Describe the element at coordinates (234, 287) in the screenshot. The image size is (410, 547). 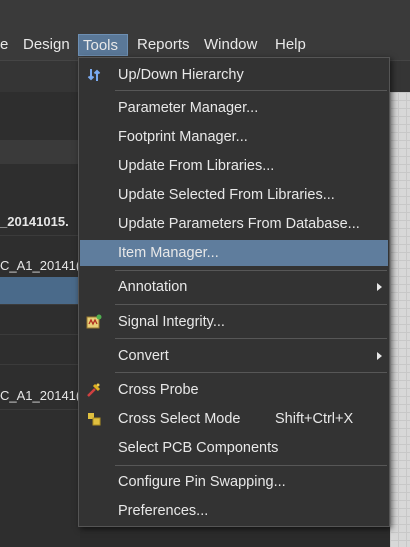
I see `menu-item-annotation: Annotation` at that location.